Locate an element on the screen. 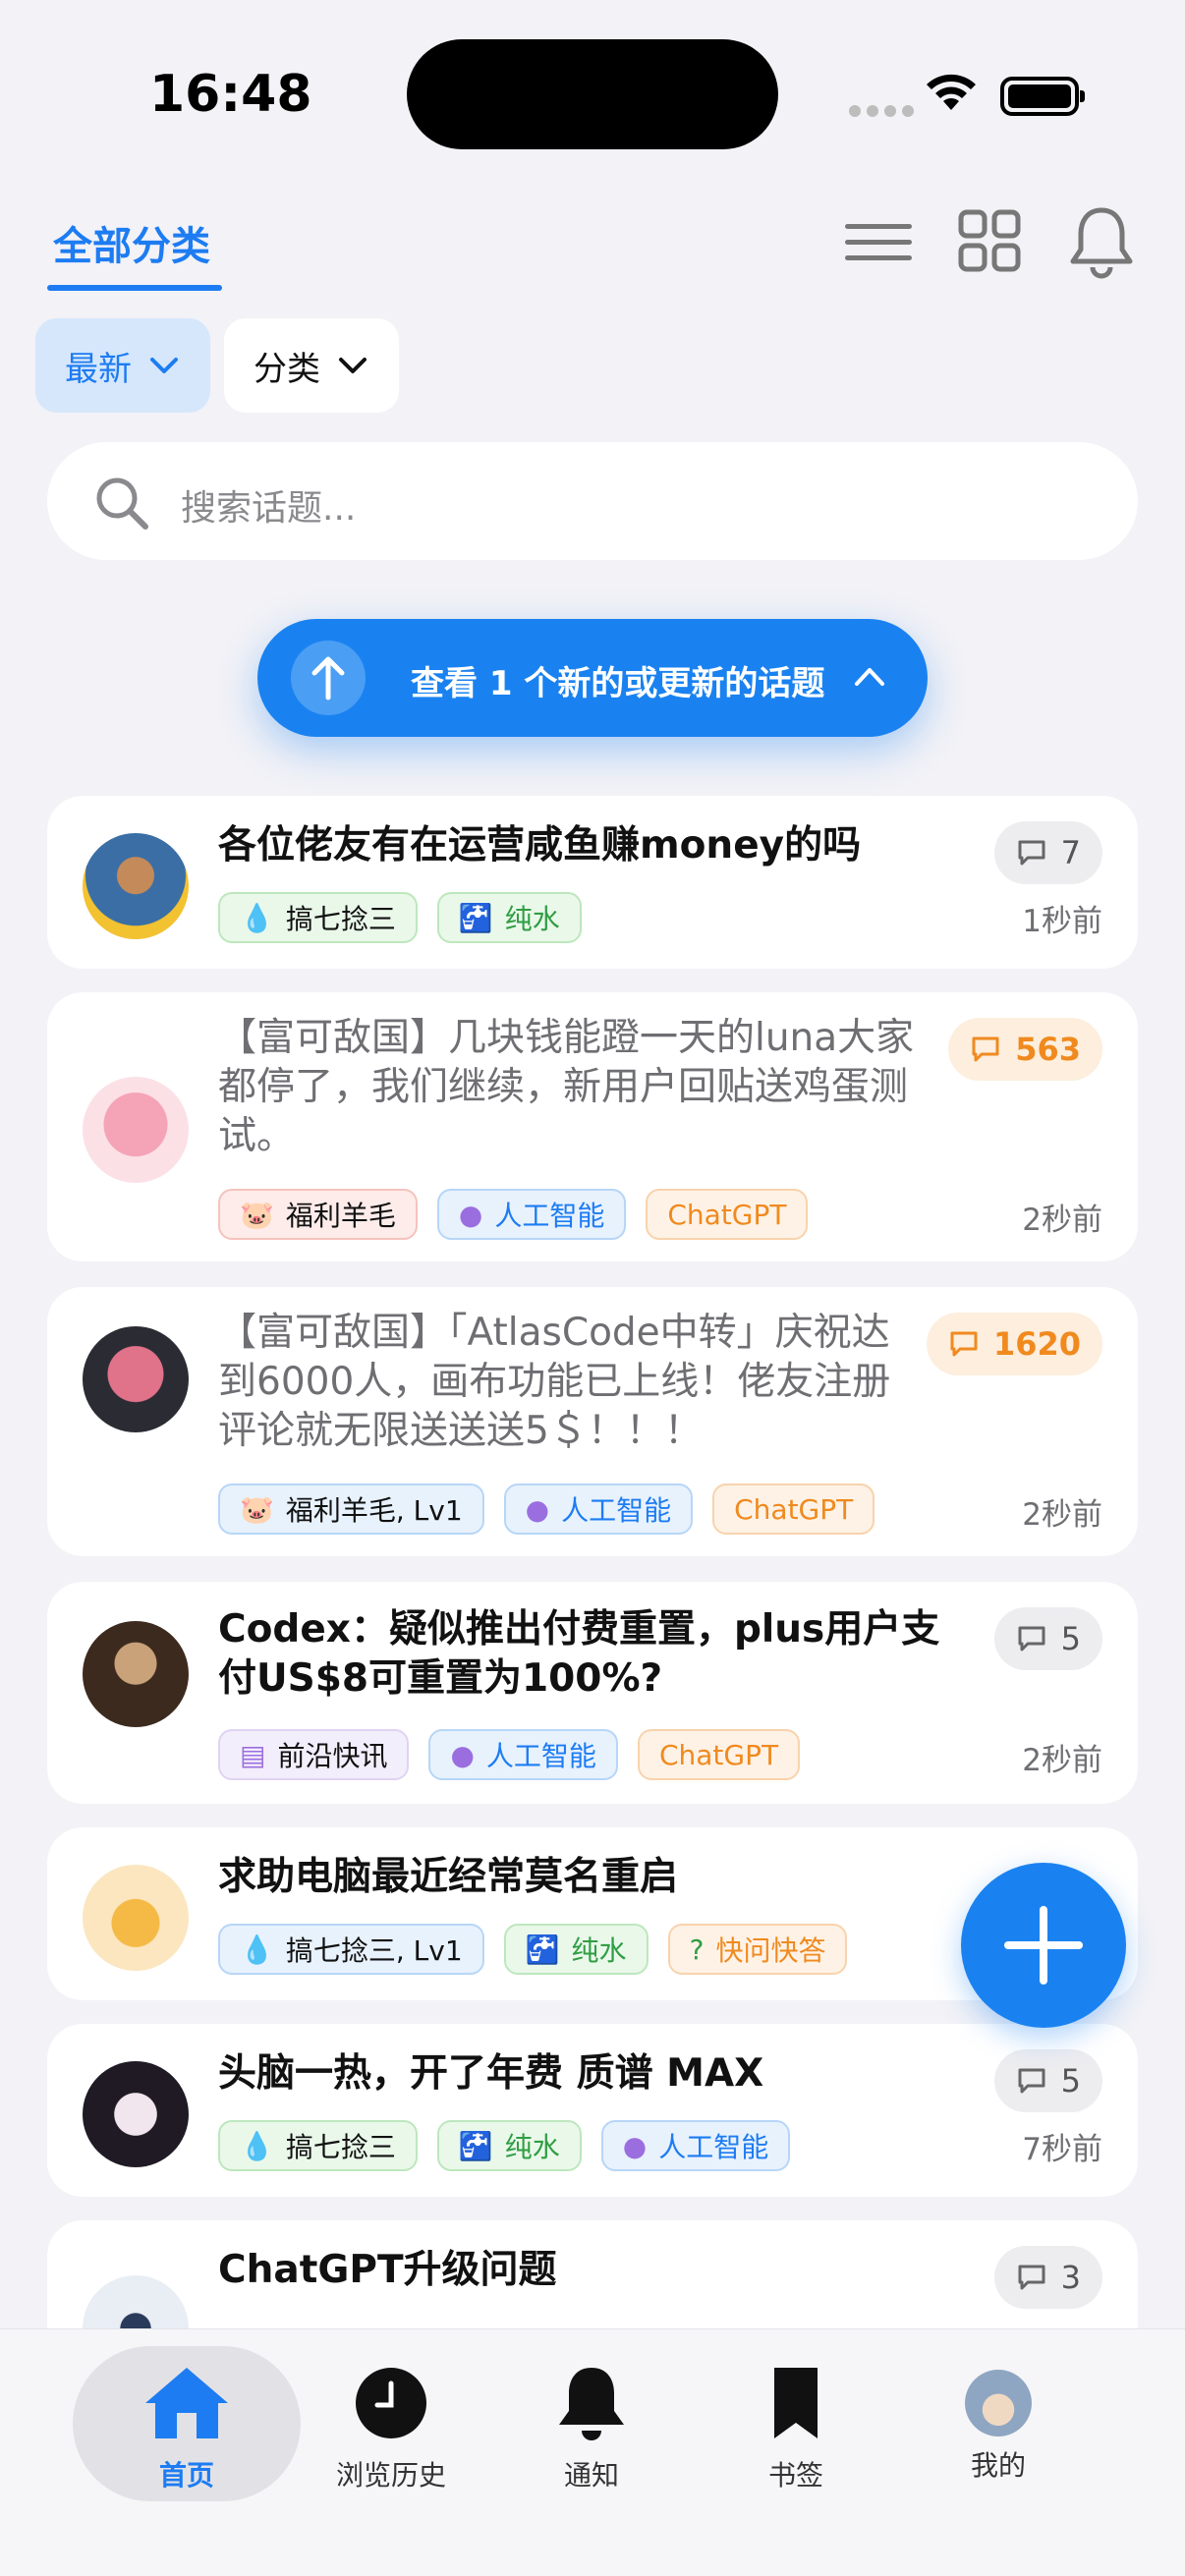 This screenshot has width=1185, height=2576. category-dropdown: 分类 is located at coordinates (312, 365).